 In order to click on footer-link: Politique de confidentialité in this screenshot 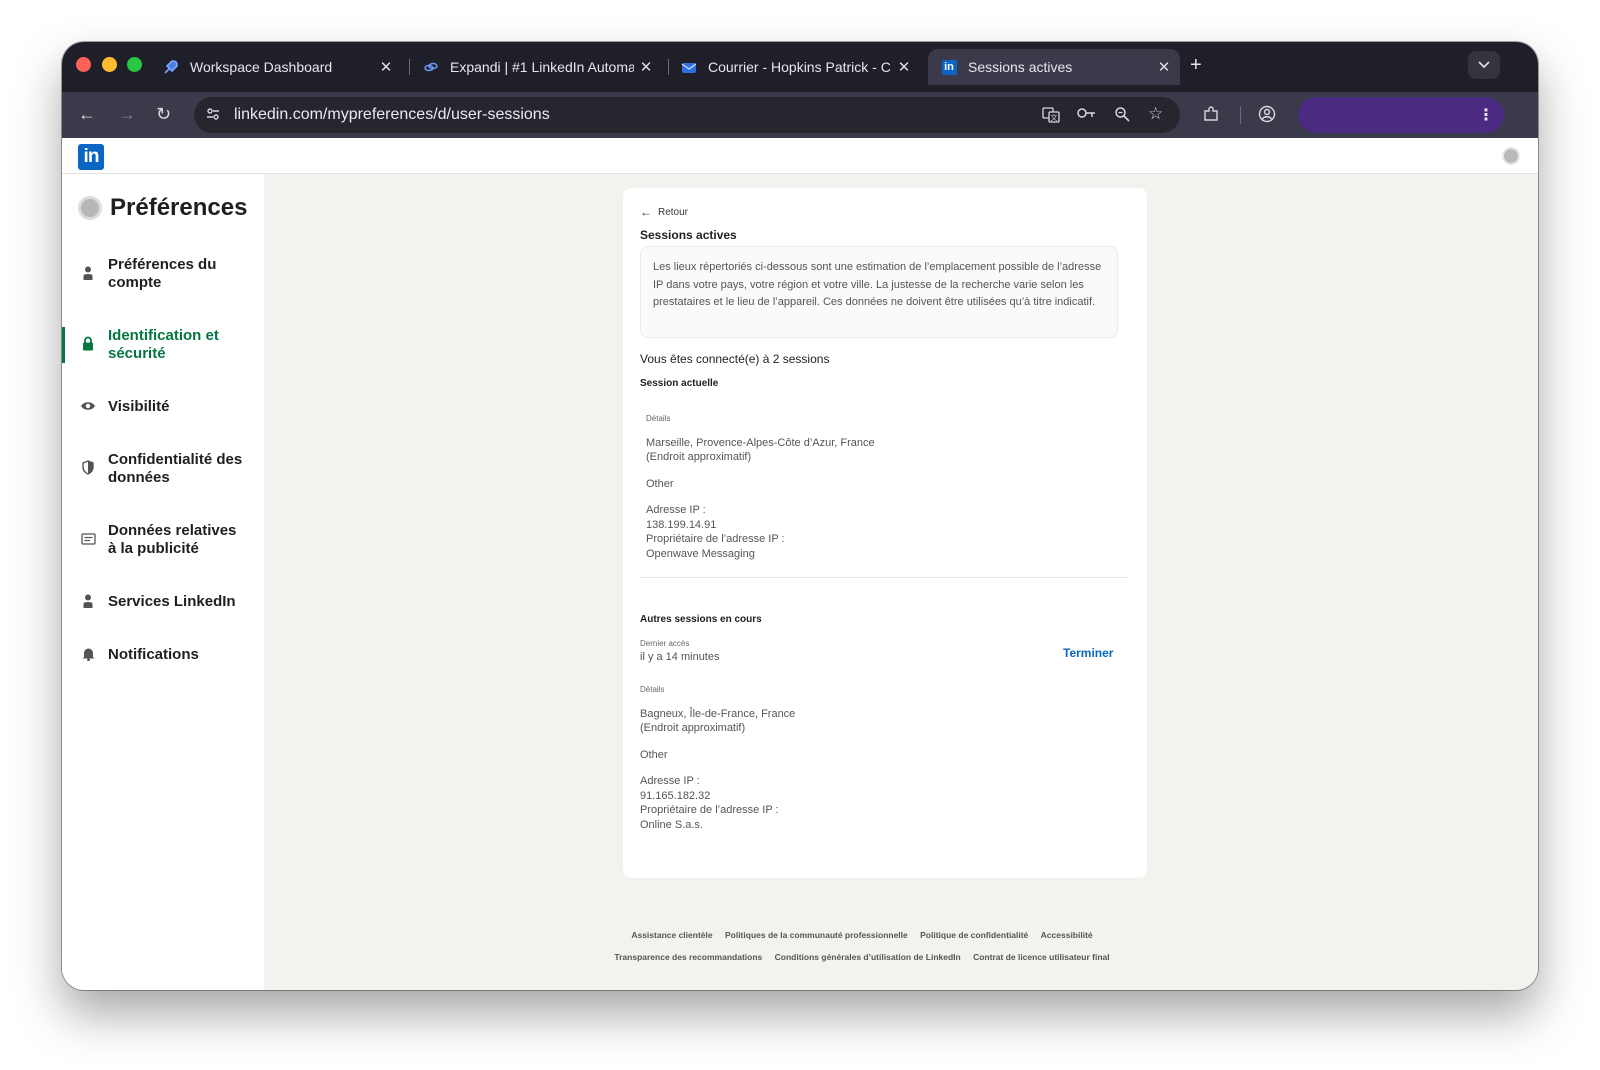, I will do `click(974, 935)`.